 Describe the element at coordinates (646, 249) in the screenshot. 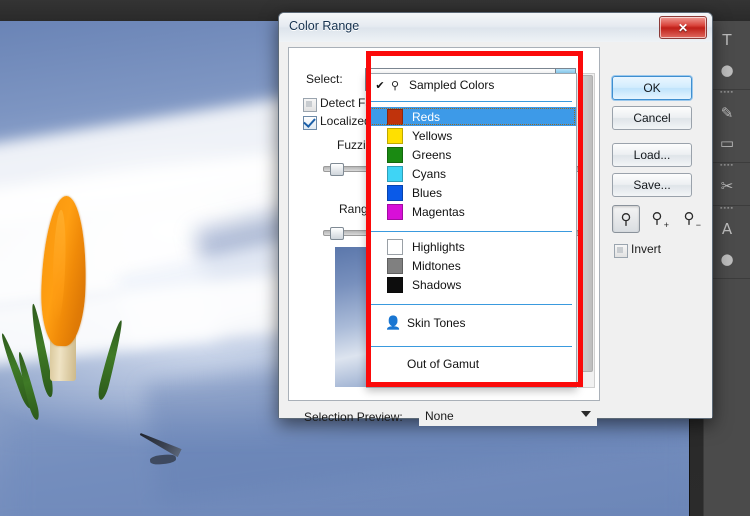

I see `invert-label: Invert` at that location.